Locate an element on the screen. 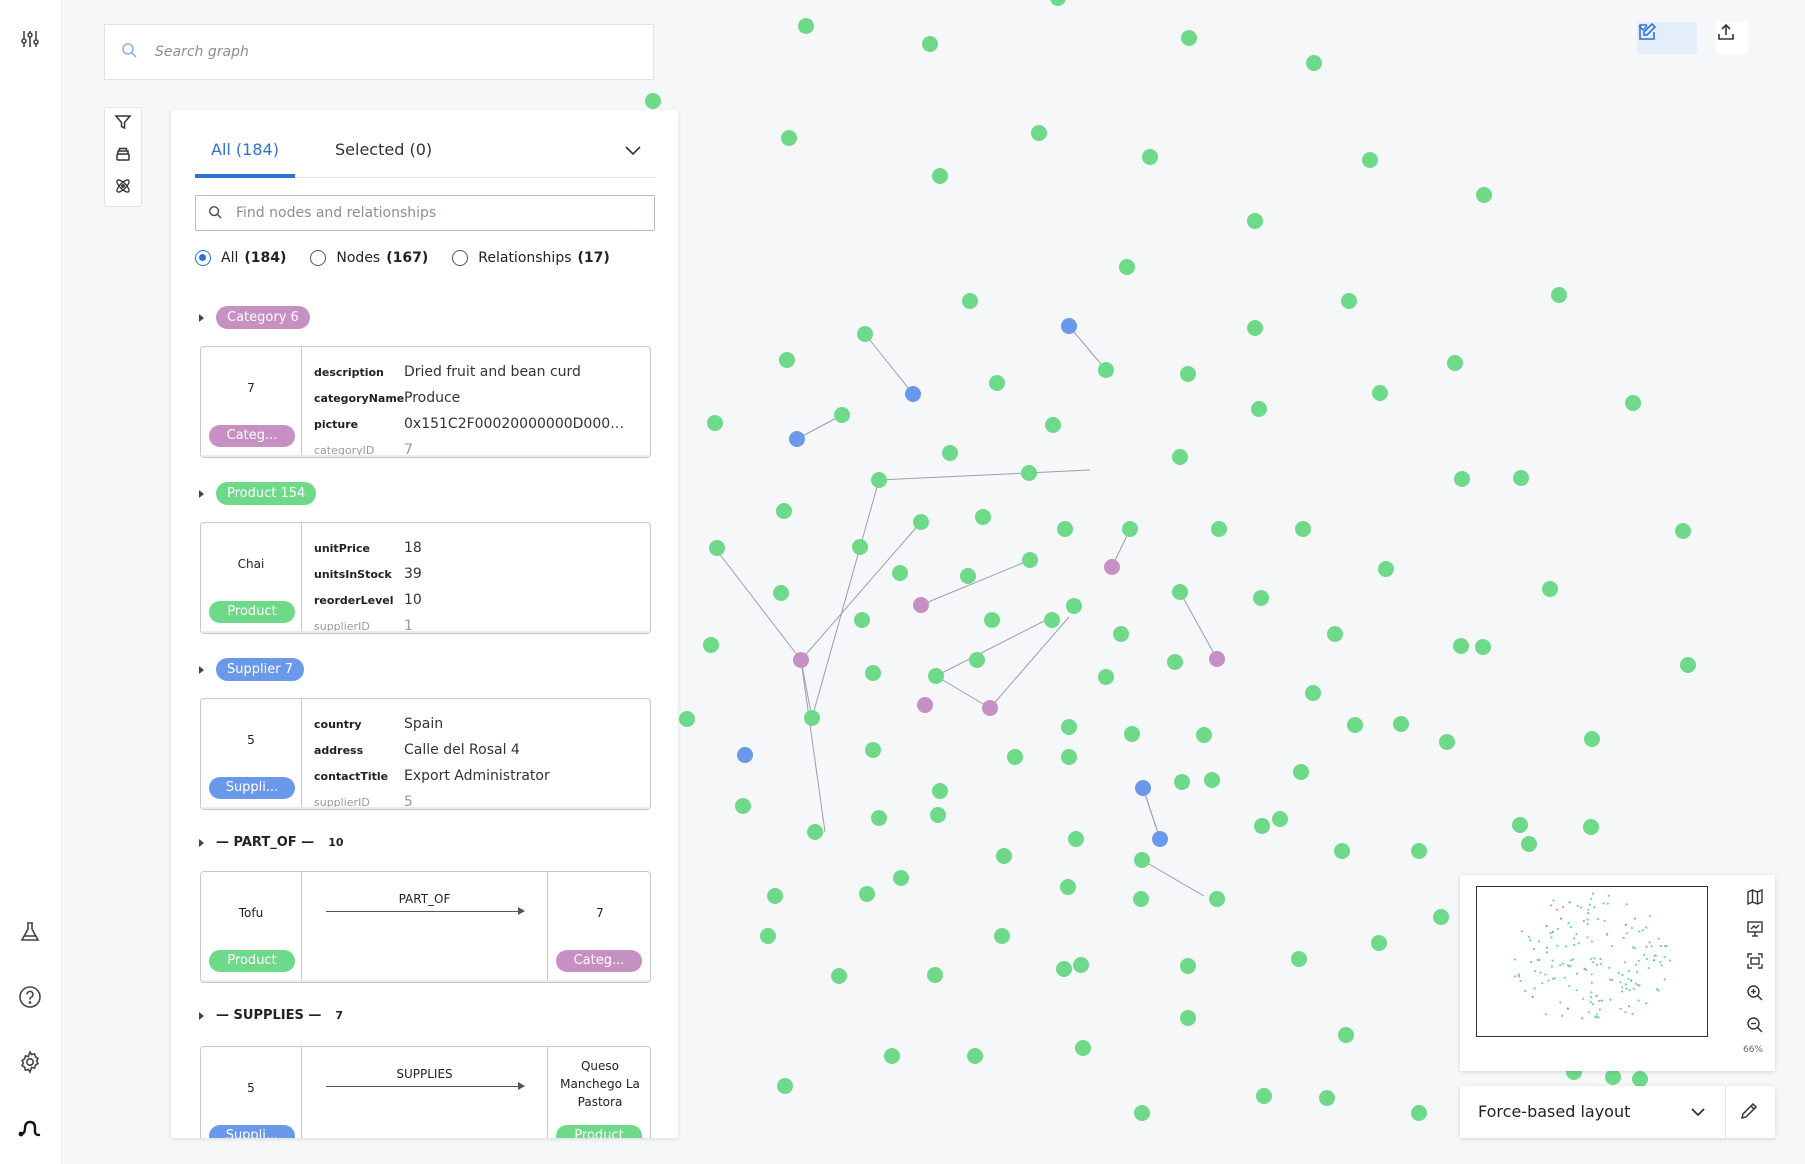 This screenshot has height=1164, width=1805. layout-selector: Force-based layout is located at coordinates (1617, 1112).